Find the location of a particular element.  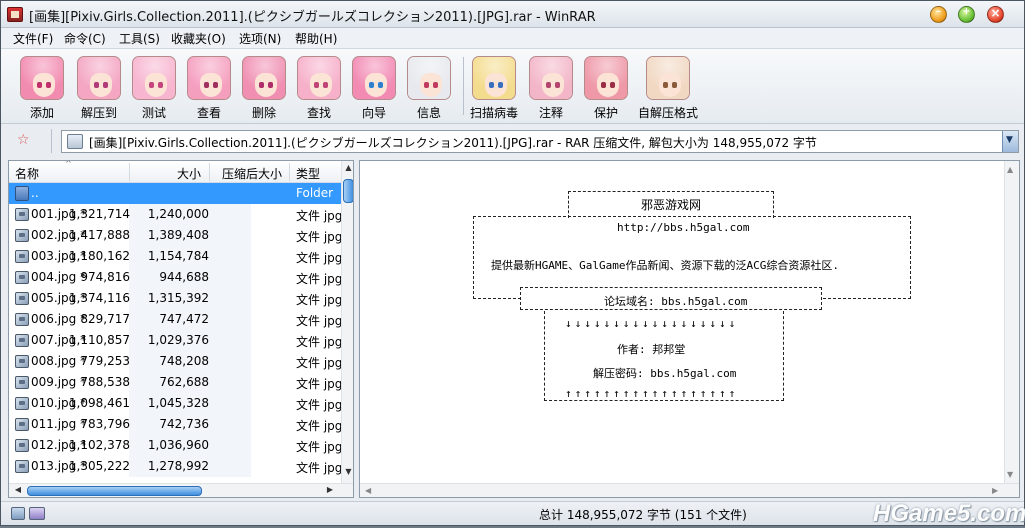

watermark-logo: HGame5.com is located at coordinates (949, 513).